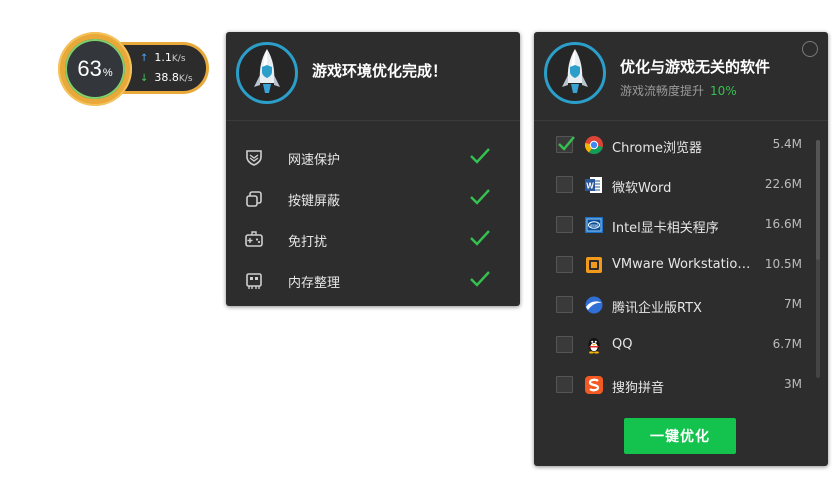 This screenshot has width=834, height=481. I want to click on app-name: Chrome浏览器, so click(657, 148).